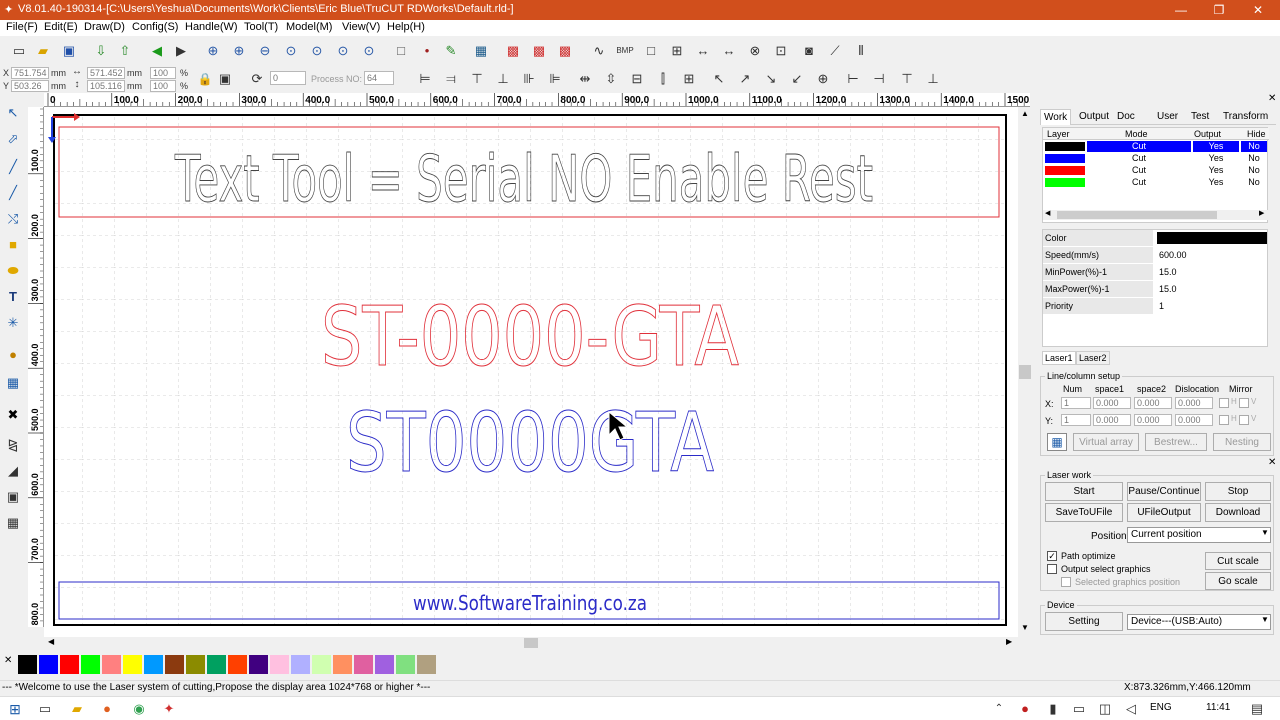 The width and height of the screenshot is (1280, 720). I want to click on tab-work: Work, so click(1056, 117).